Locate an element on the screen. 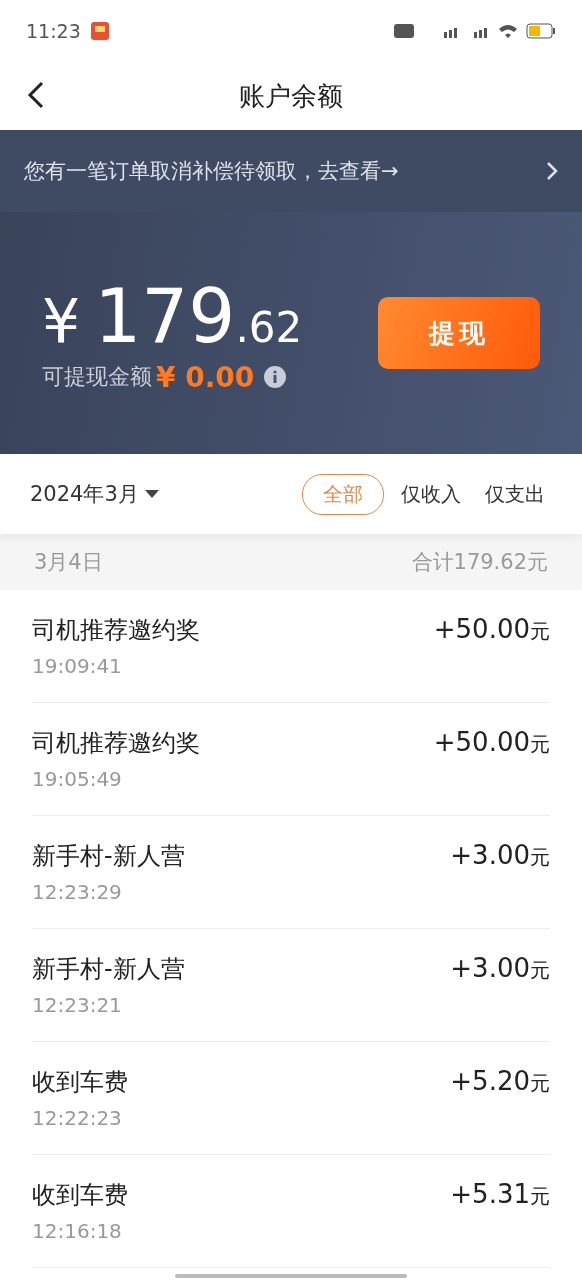 The image size is (582, 1280). date-label: 3月4日 is located at coordinates (68, 562).